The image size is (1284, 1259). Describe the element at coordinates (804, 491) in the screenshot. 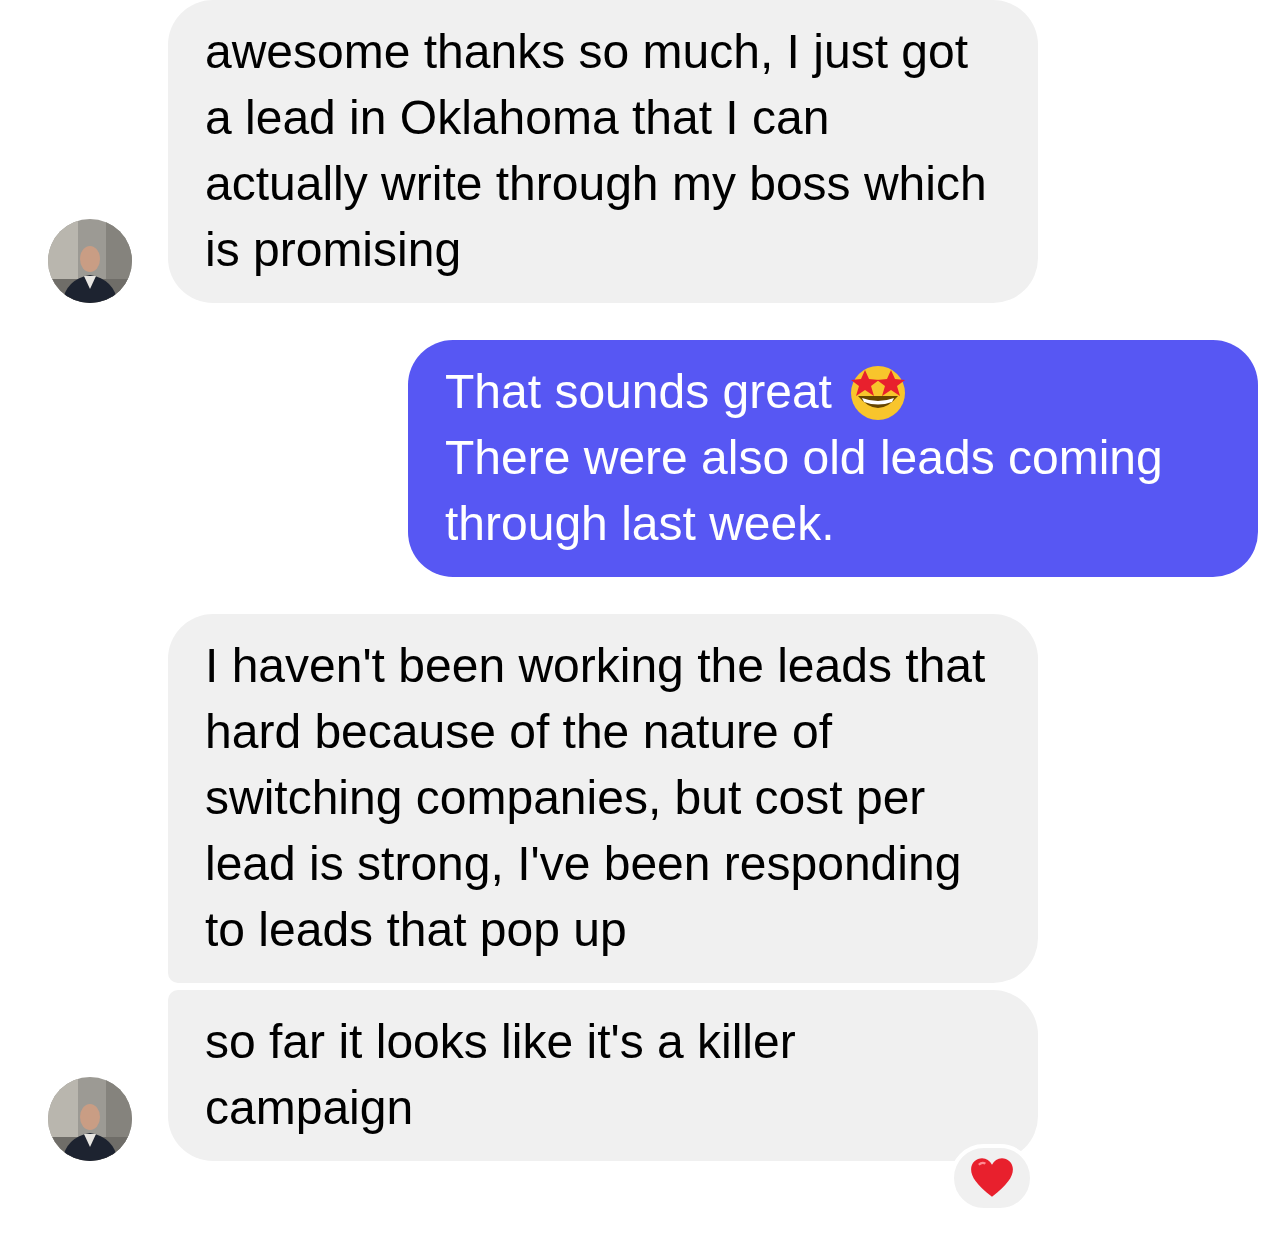

I see `message-text: There were also old leads coming through last week.` at that location.